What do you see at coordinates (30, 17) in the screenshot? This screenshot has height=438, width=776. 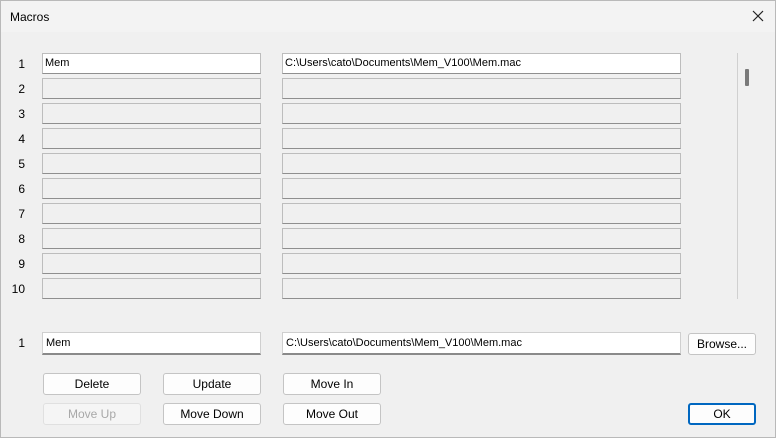 I see `window-title: Macros` at bounding box center [30, 17].